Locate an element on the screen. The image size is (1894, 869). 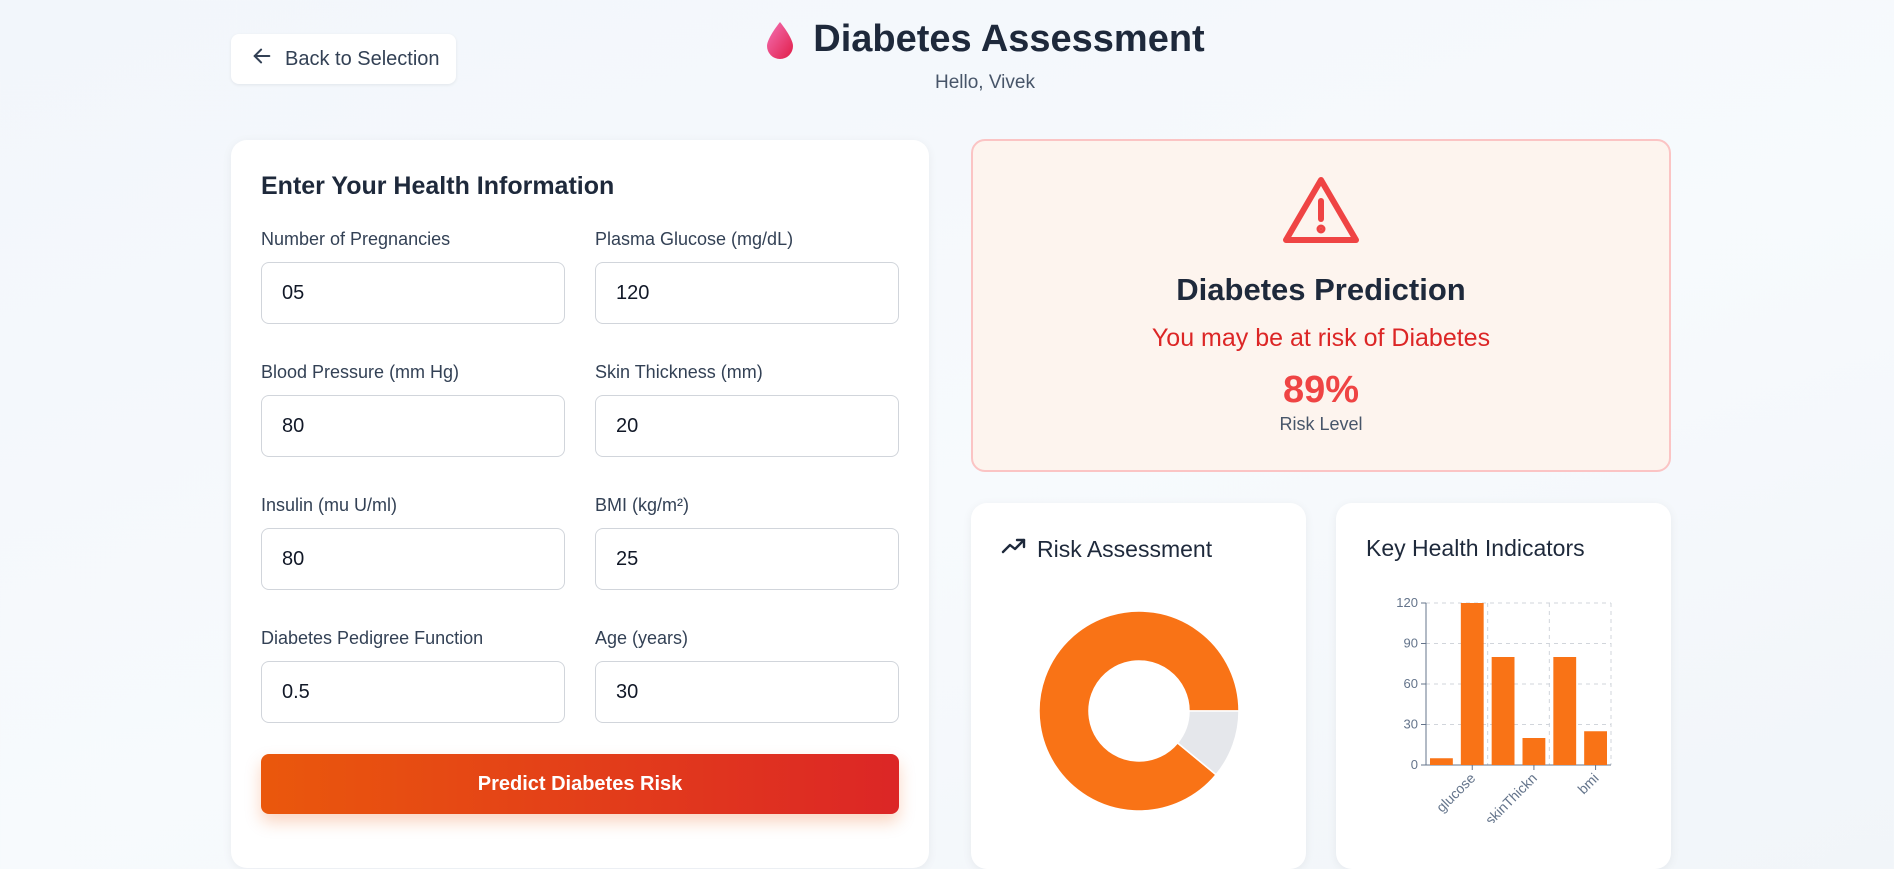
skin-thickness-field: Skin Thickness (mm) is located at coordinates (747, 409).